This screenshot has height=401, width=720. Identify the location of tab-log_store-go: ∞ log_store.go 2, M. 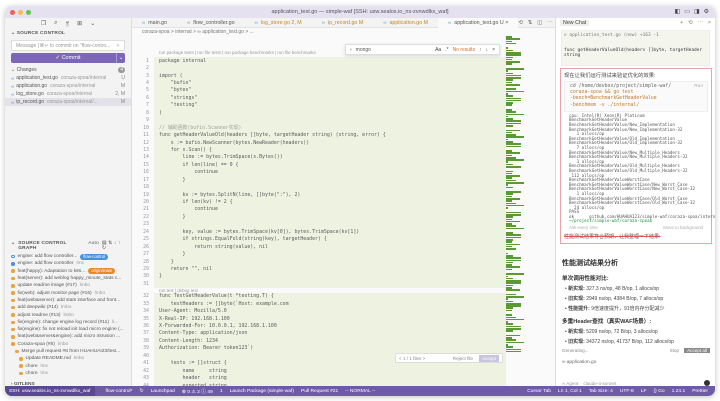
(278, 23).